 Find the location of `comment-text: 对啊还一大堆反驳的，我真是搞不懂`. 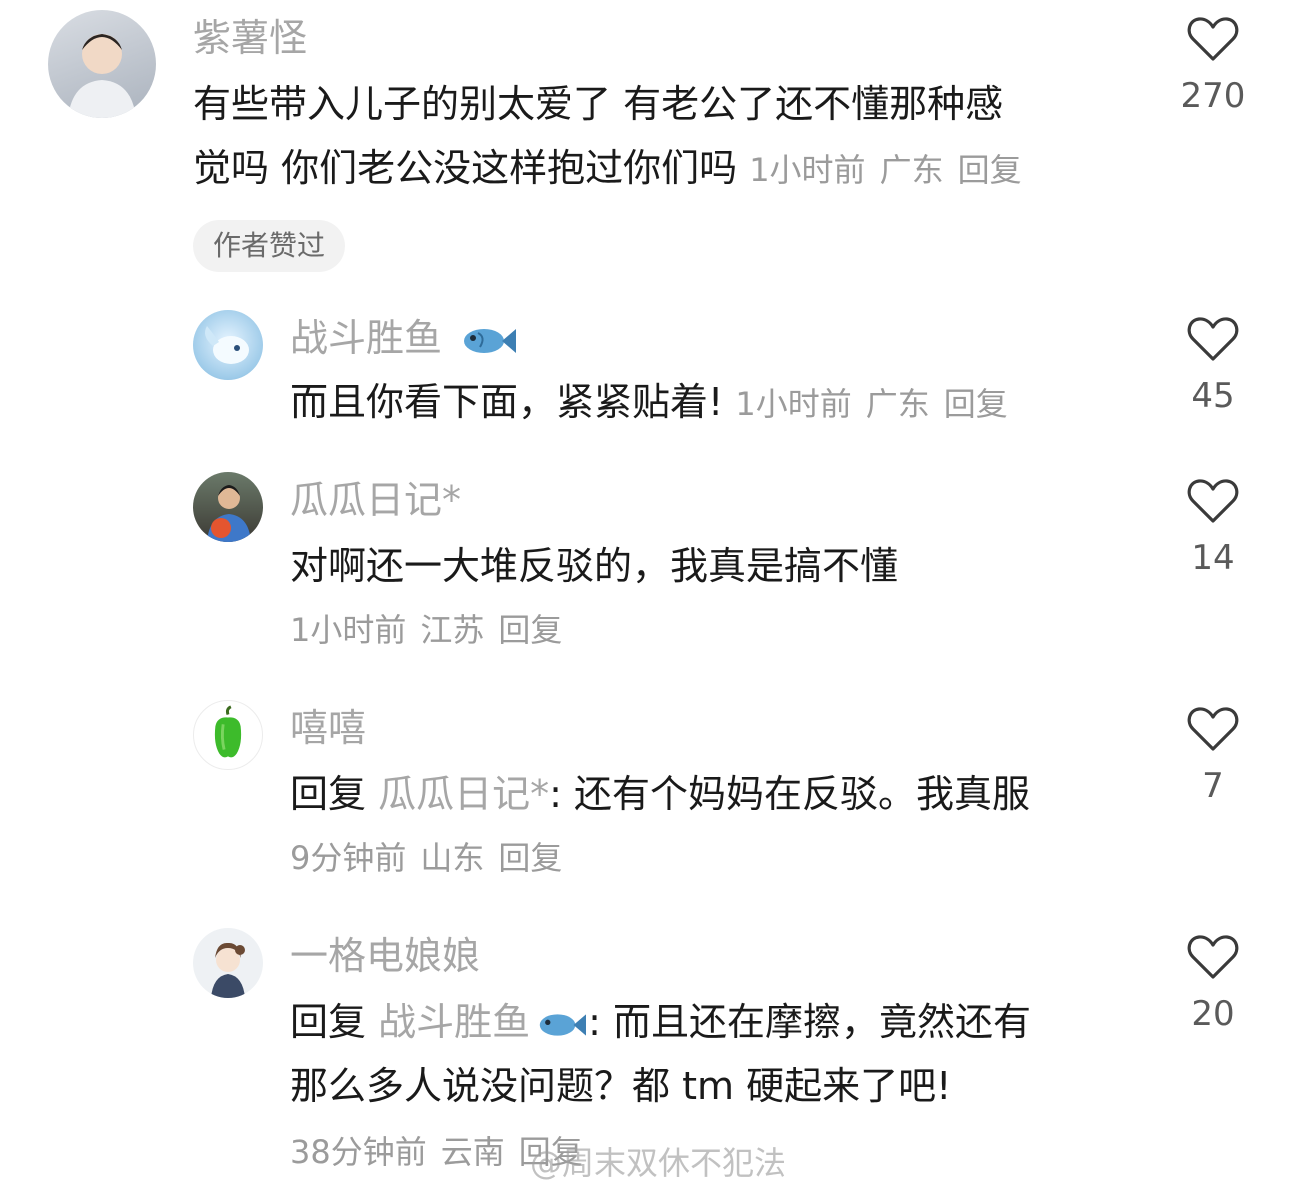

comment-text: 对啊还一大堆反驳的，我真是搞不懂 is located at coordinates (594, 566).